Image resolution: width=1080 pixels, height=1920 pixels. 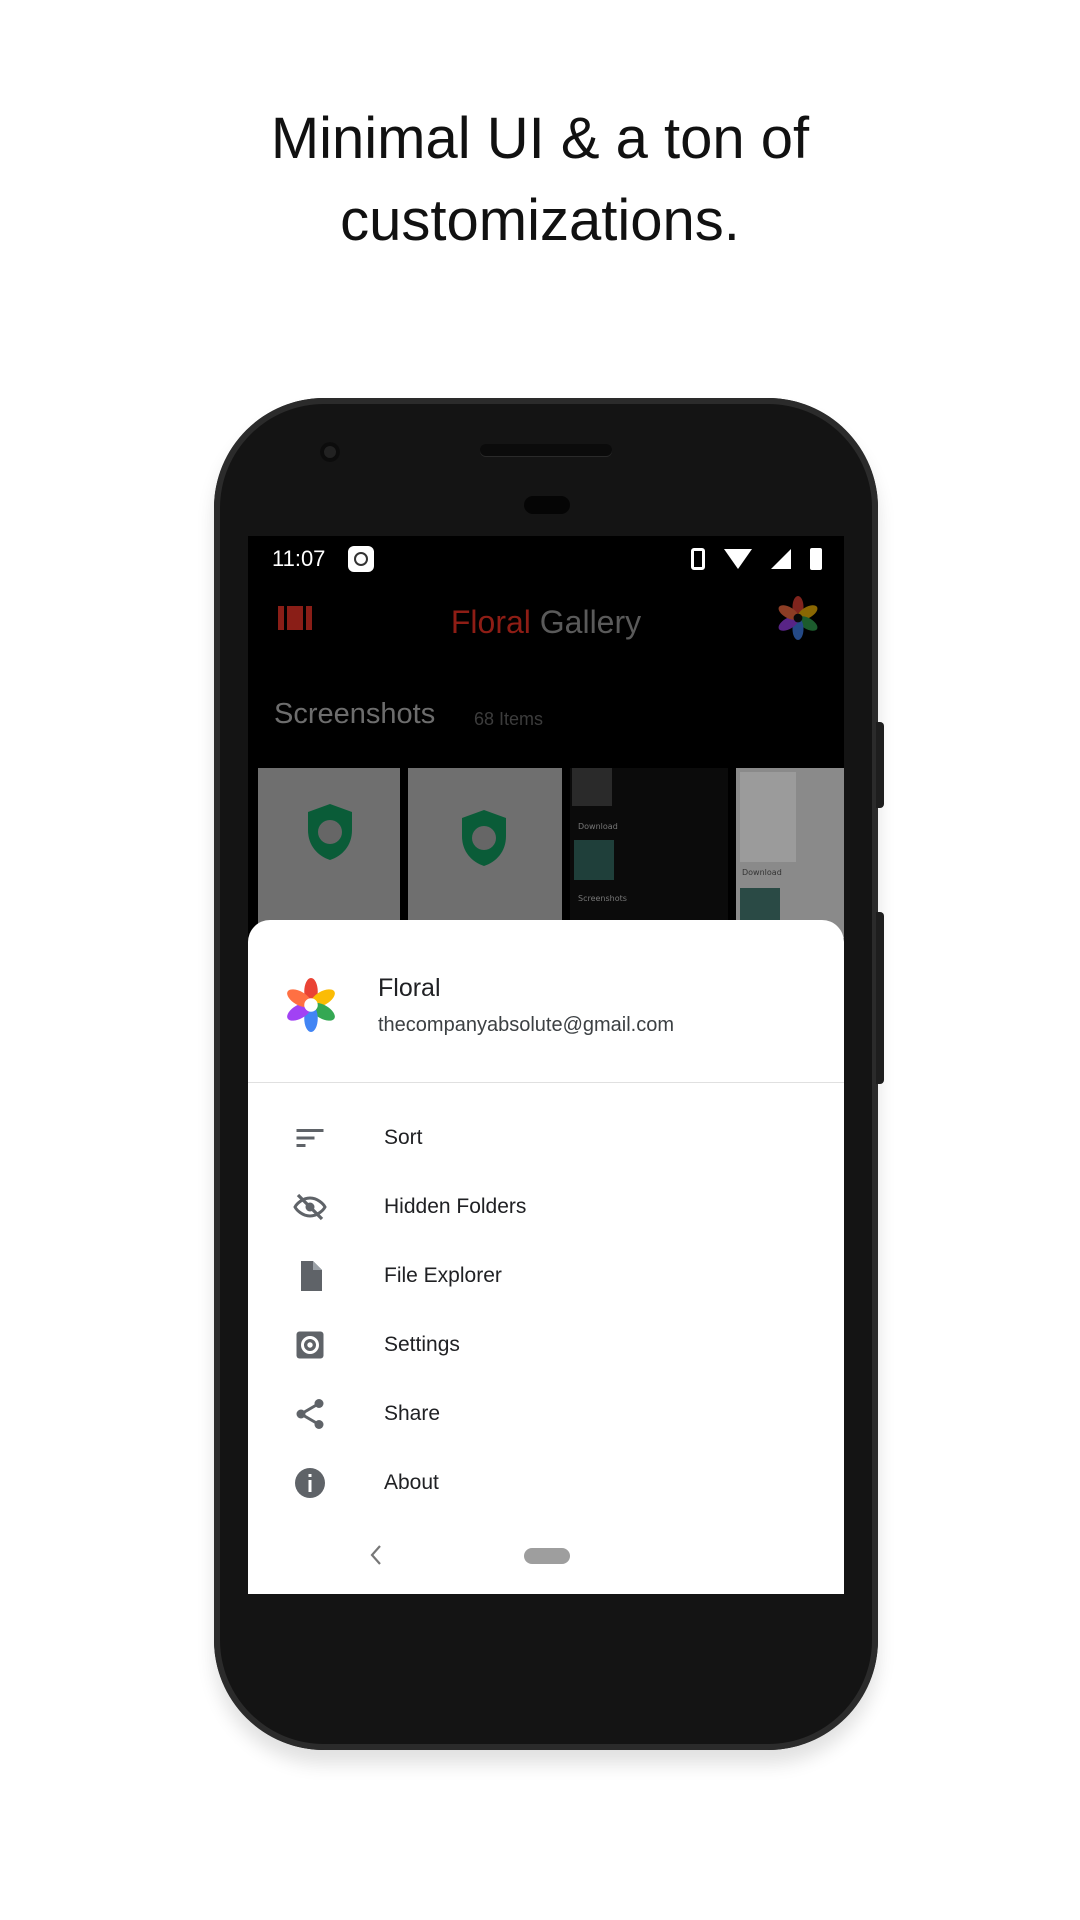 I want to click on app-bar: Floral Gallery, so click(x=546, y=625).